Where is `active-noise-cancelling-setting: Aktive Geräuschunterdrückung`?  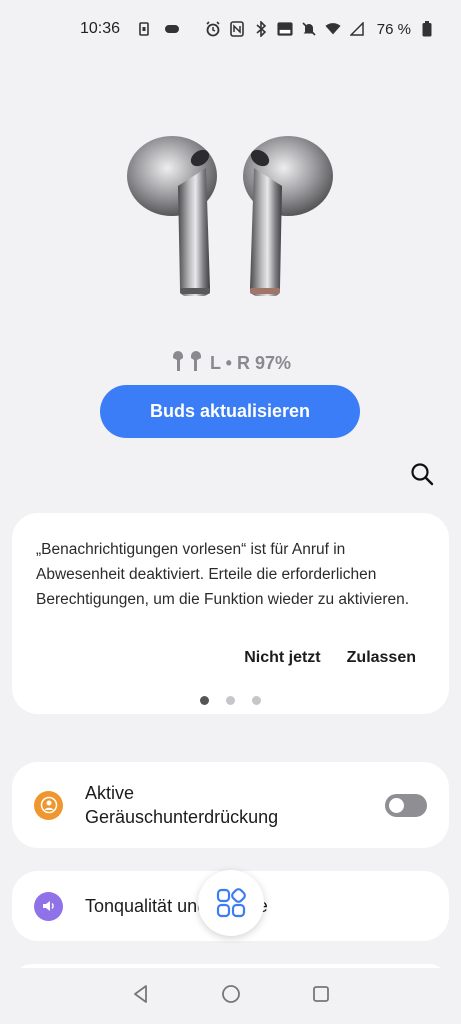
active-noise-cancelling-setting: Aktive Geräuschunterdrückung is located at coordinates (230, 805).